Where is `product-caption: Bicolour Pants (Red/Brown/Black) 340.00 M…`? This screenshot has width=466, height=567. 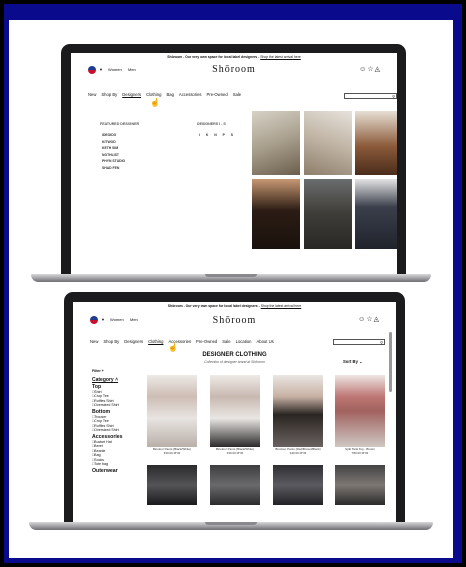 product-caption: Bicolour Pants (Red/Brown/Black) 340.00 M… is located at coordinates (298, 451).